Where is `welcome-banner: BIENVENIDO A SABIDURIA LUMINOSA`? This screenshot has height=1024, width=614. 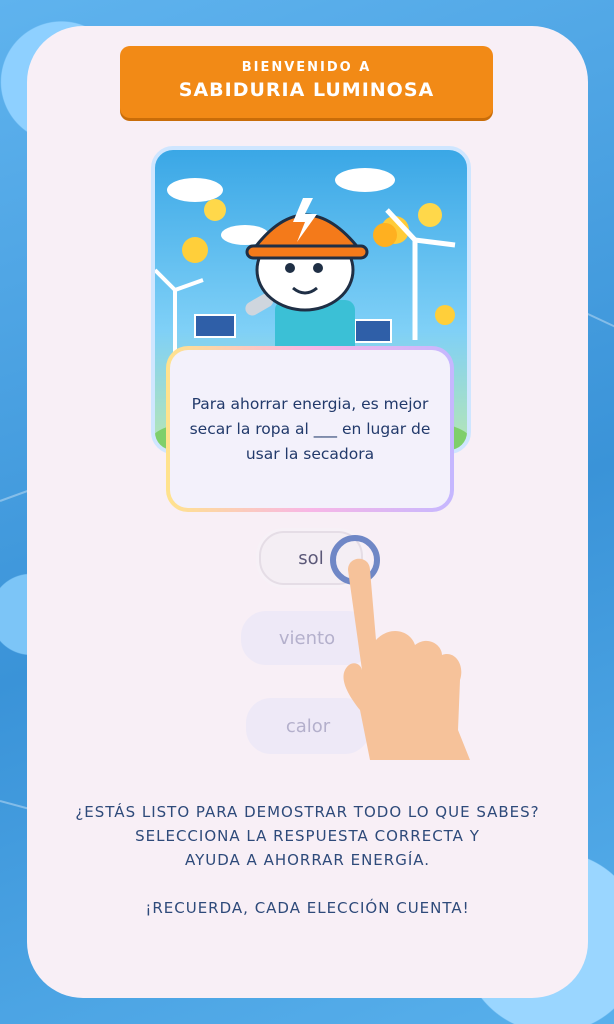
welcome-banner: BIENVENIDO A SABIDURIA LUMINOSA is located at coordinates (306, 82).